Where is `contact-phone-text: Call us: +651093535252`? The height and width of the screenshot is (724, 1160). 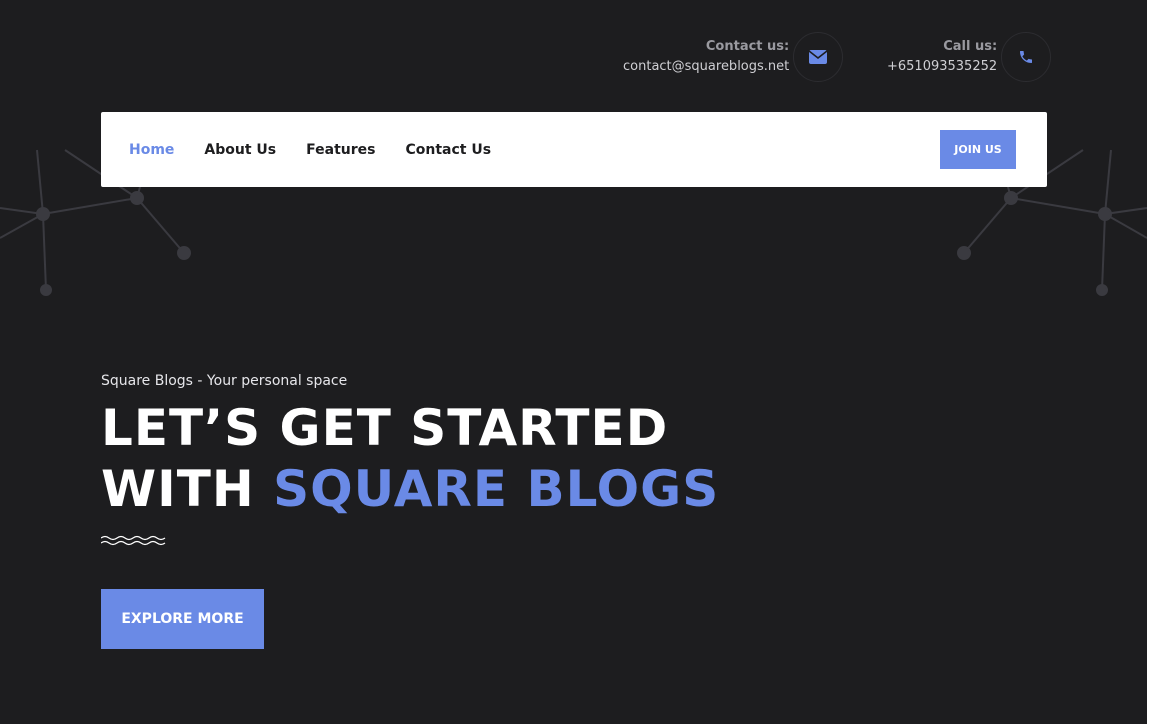 contact-phone-text: Call us: +651093535252 is located at coordinates (942, 57).